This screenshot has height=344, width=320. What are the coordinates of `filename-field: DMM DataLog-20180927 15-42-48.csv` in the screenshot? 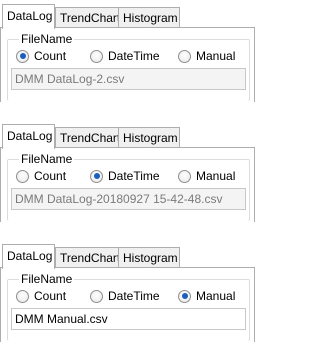 It's located at (128, 199).